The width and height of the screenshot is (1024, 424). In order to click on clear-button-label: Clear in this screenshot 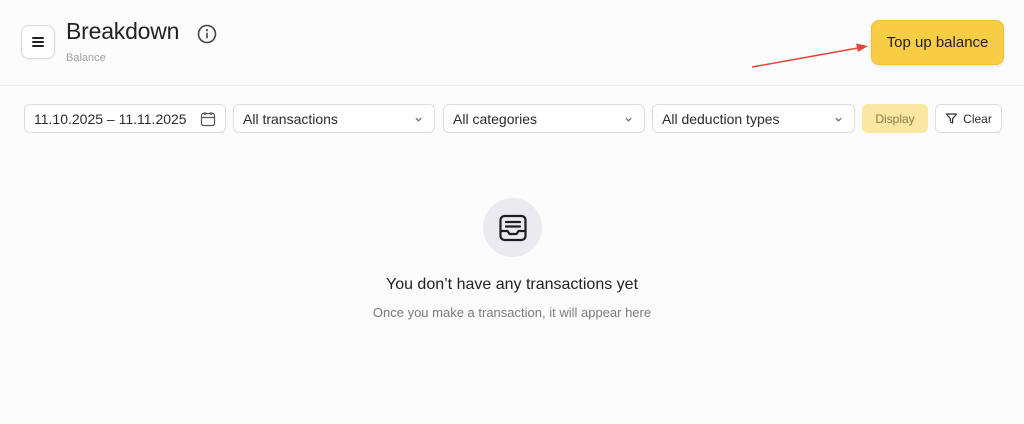, I will do `click(977, 118)`.